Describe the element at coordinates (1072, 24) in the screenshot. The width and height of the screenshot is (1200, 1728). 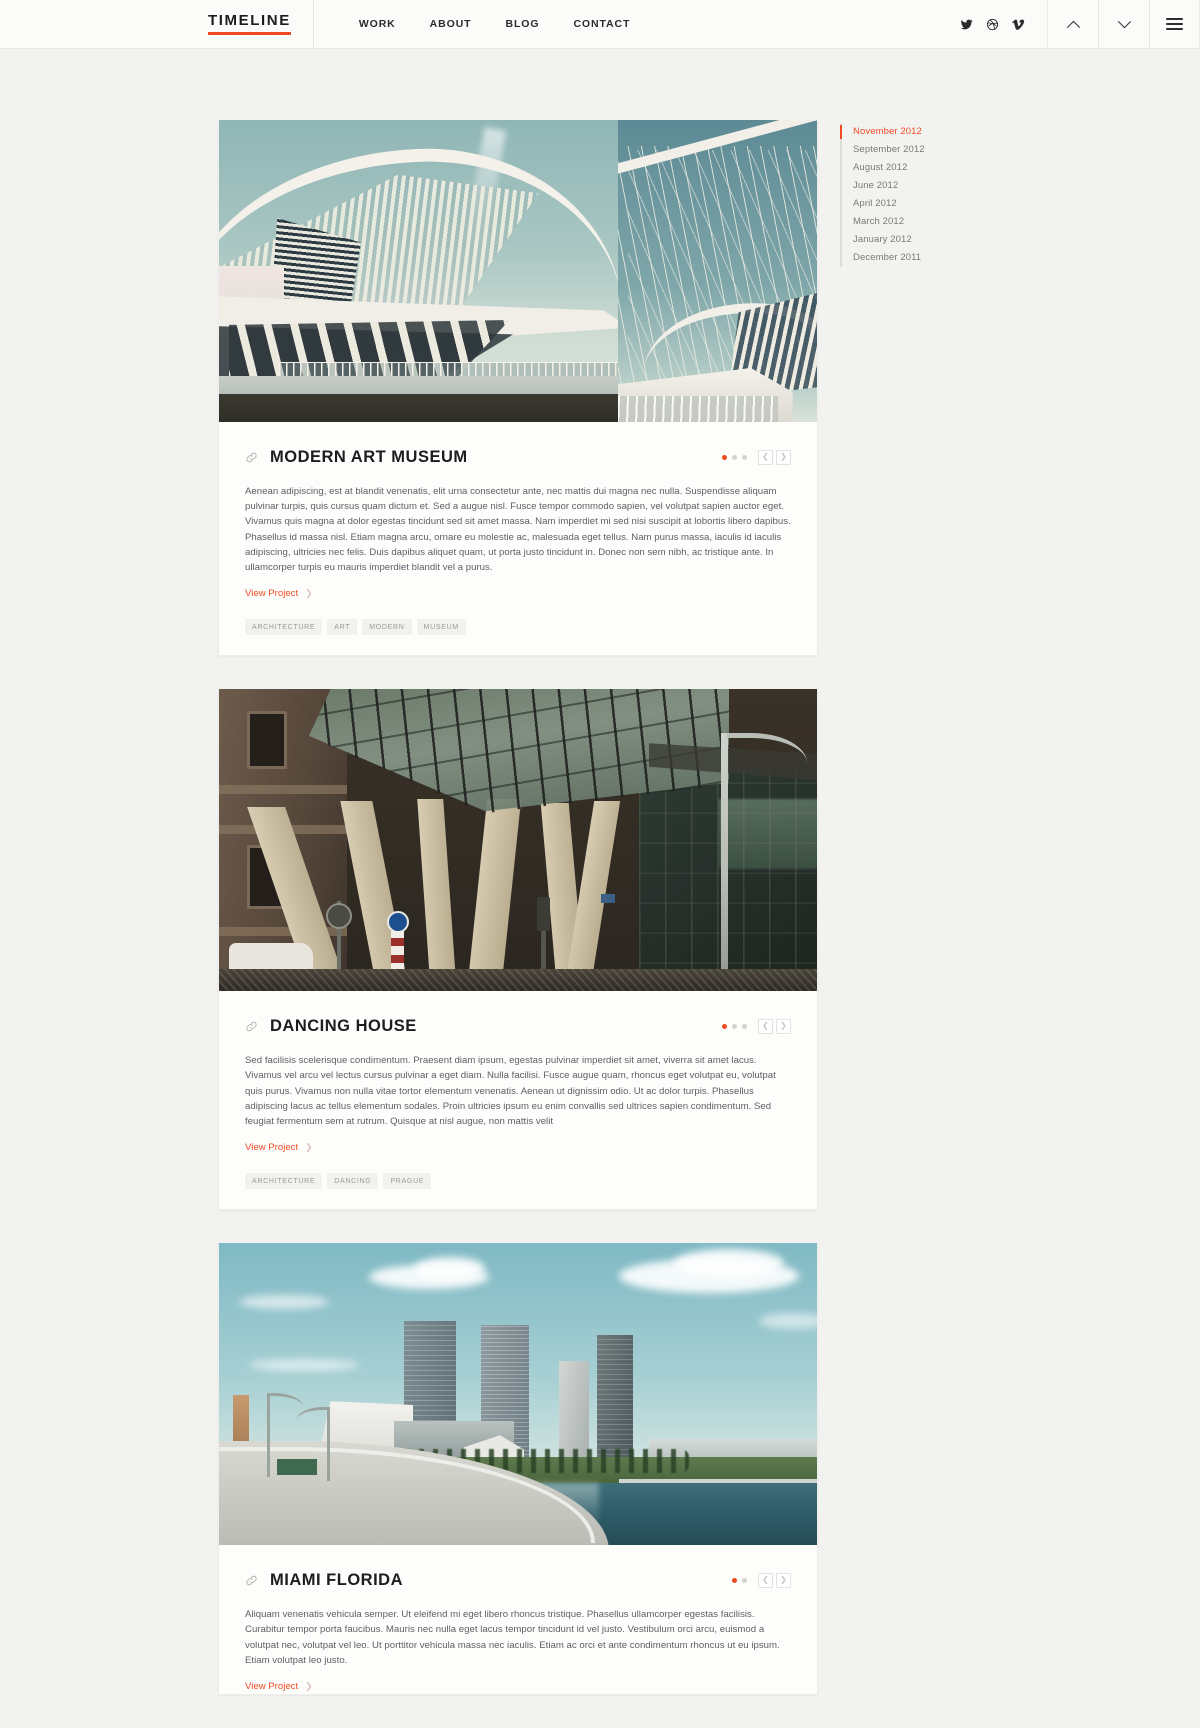
I see `scroll-up-button` at that location.